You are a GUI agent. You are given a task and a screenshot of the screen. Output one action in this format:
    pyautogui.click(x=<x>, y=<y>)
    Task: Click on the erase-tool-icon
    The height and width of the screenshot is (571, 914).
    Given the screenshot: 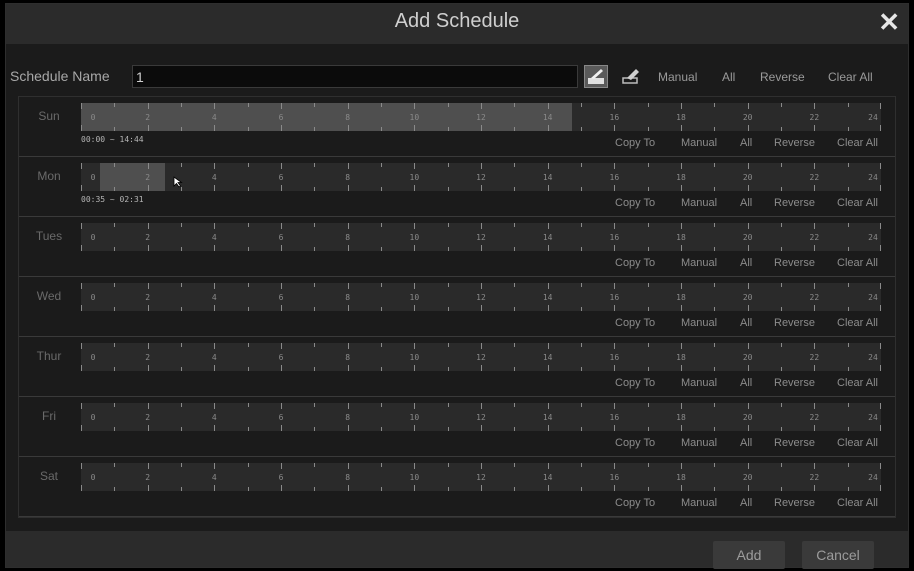 What is the action you would take?
    pyautogui.click(x=632, y=76)
    